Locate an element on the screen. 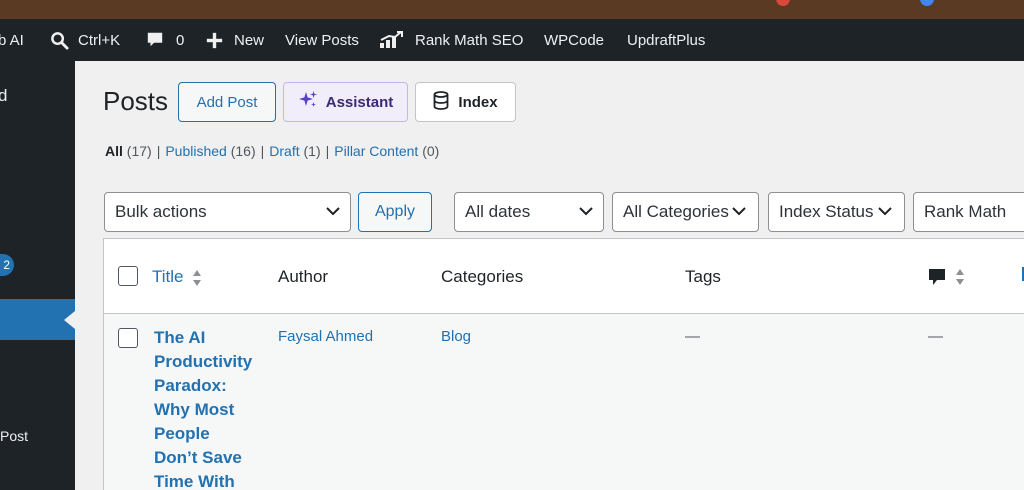 Image resolution: width=1024 pixels, height=490 pixels. status-filter-draft: Draft (1) is located at coordinates (294, 151).